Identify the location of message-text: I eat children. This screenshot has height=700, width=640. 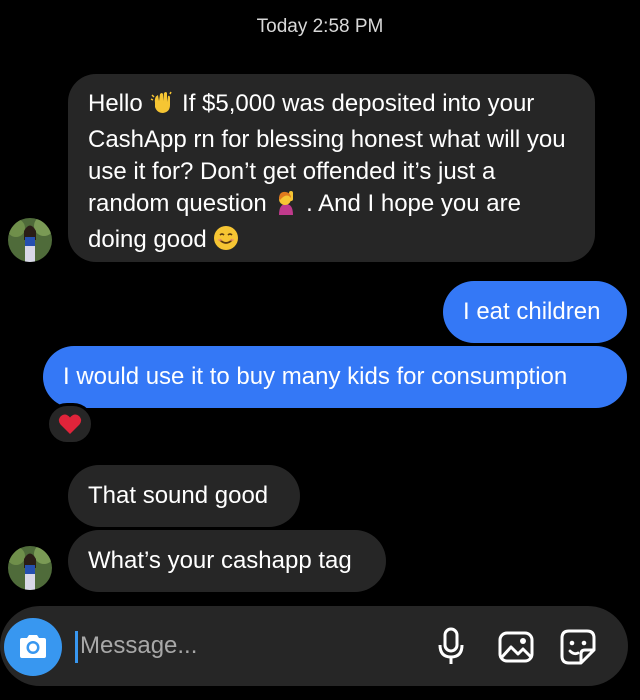
(532, 311).